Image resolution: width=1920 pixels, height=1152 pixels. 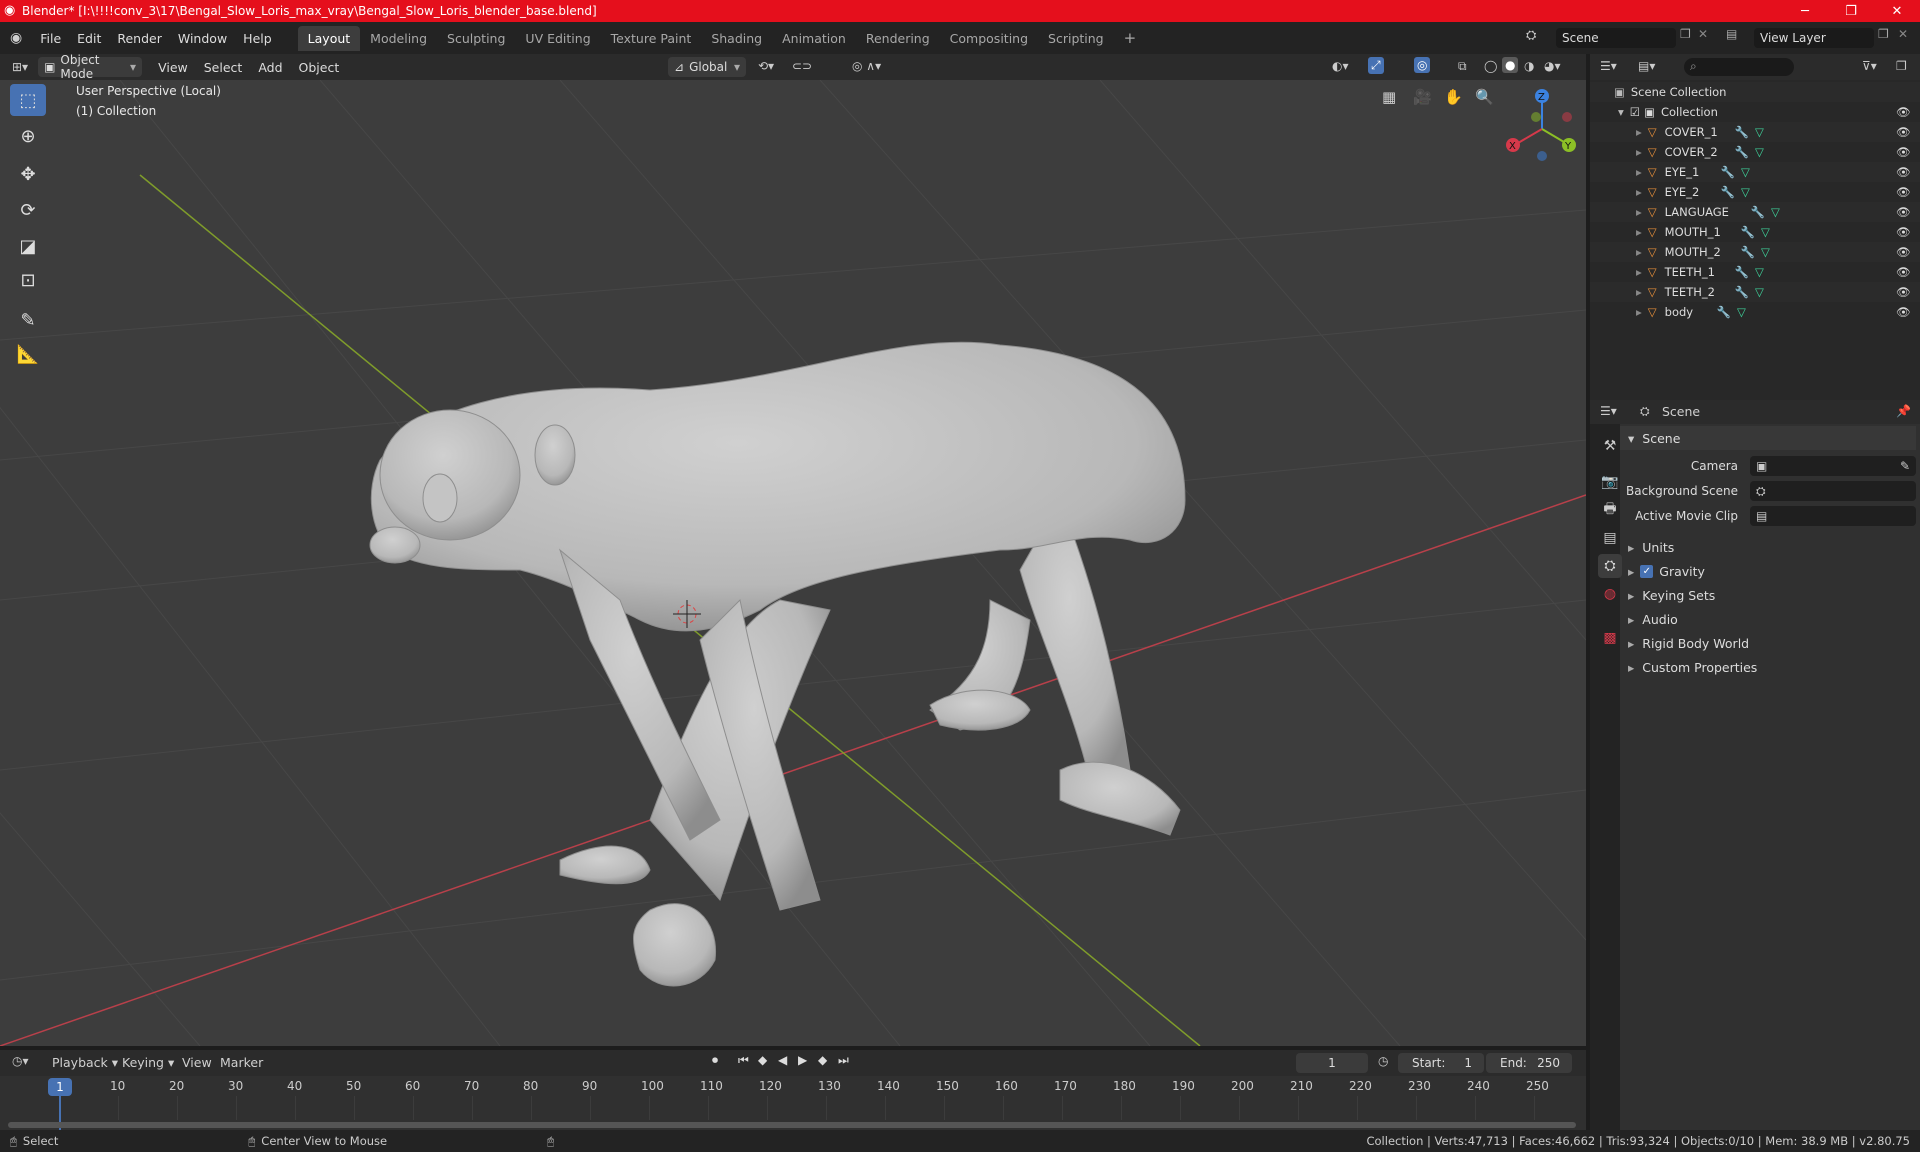 I want to click on gravity-checkbox: ✓, so click(x=1647, y=571).